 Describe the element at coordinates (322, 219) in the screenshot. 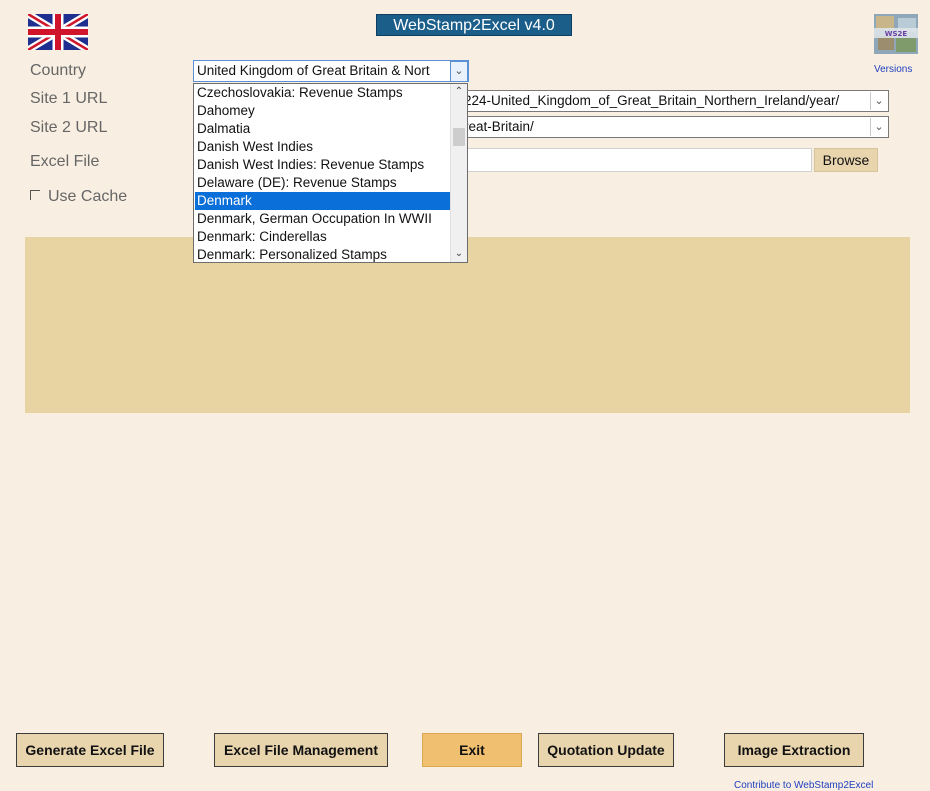

I see `dropdown-item: Denmark, German Occupation In WWII` at that location.